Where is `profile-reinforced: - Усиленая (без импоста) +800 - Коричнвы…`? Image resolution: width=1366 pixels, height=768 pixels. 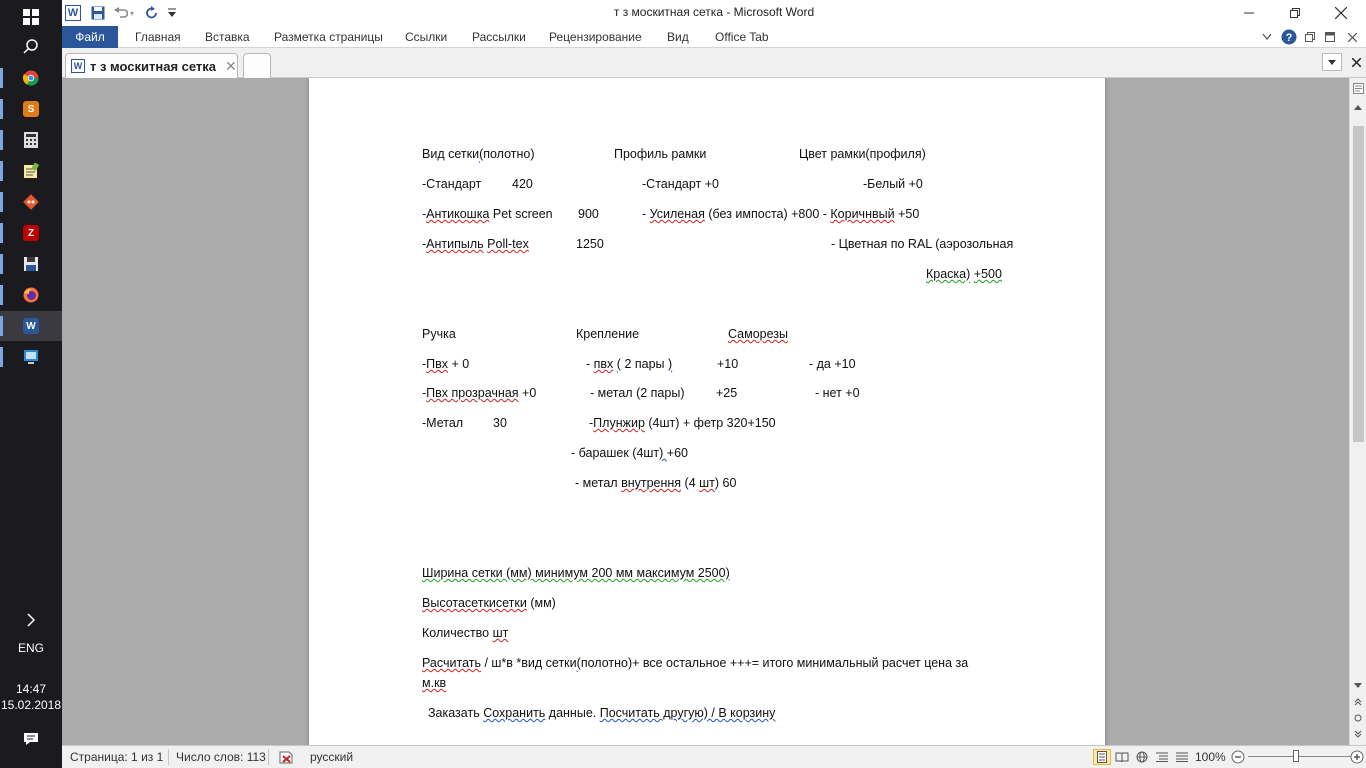
profile-reinforced: - Усиленая (без импоста) +800 - Коричнвы… is located at coordinates (781, 214).